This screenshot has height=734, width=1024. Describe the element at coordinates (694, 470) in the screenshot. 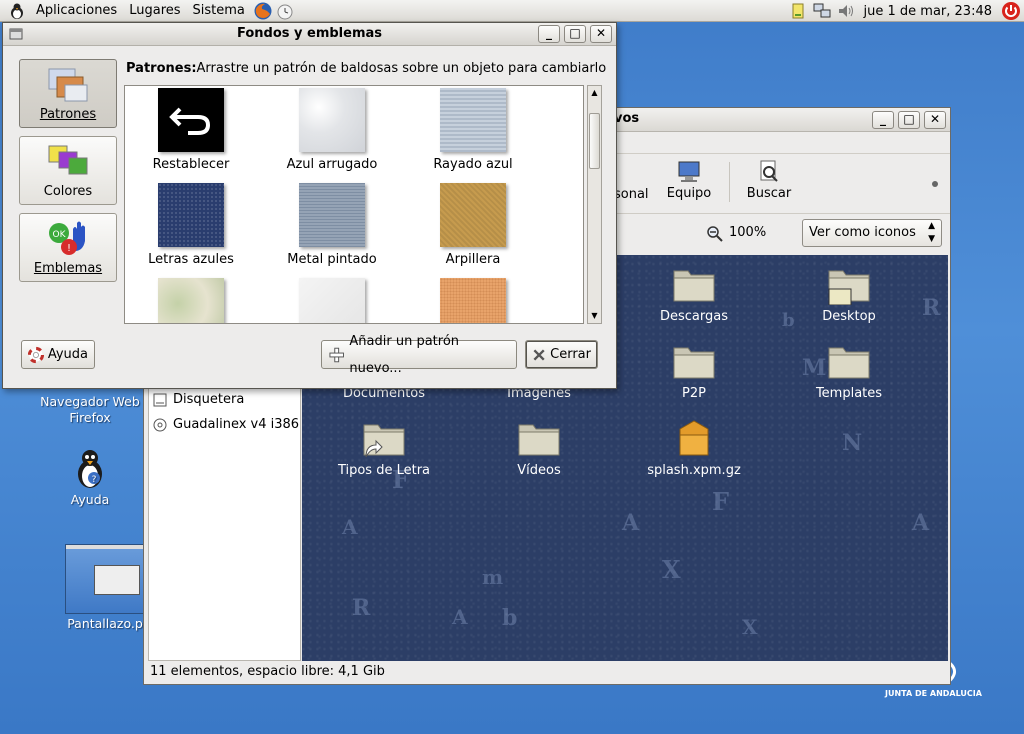

I see `file-label: splash.xpm.gz` at that location.